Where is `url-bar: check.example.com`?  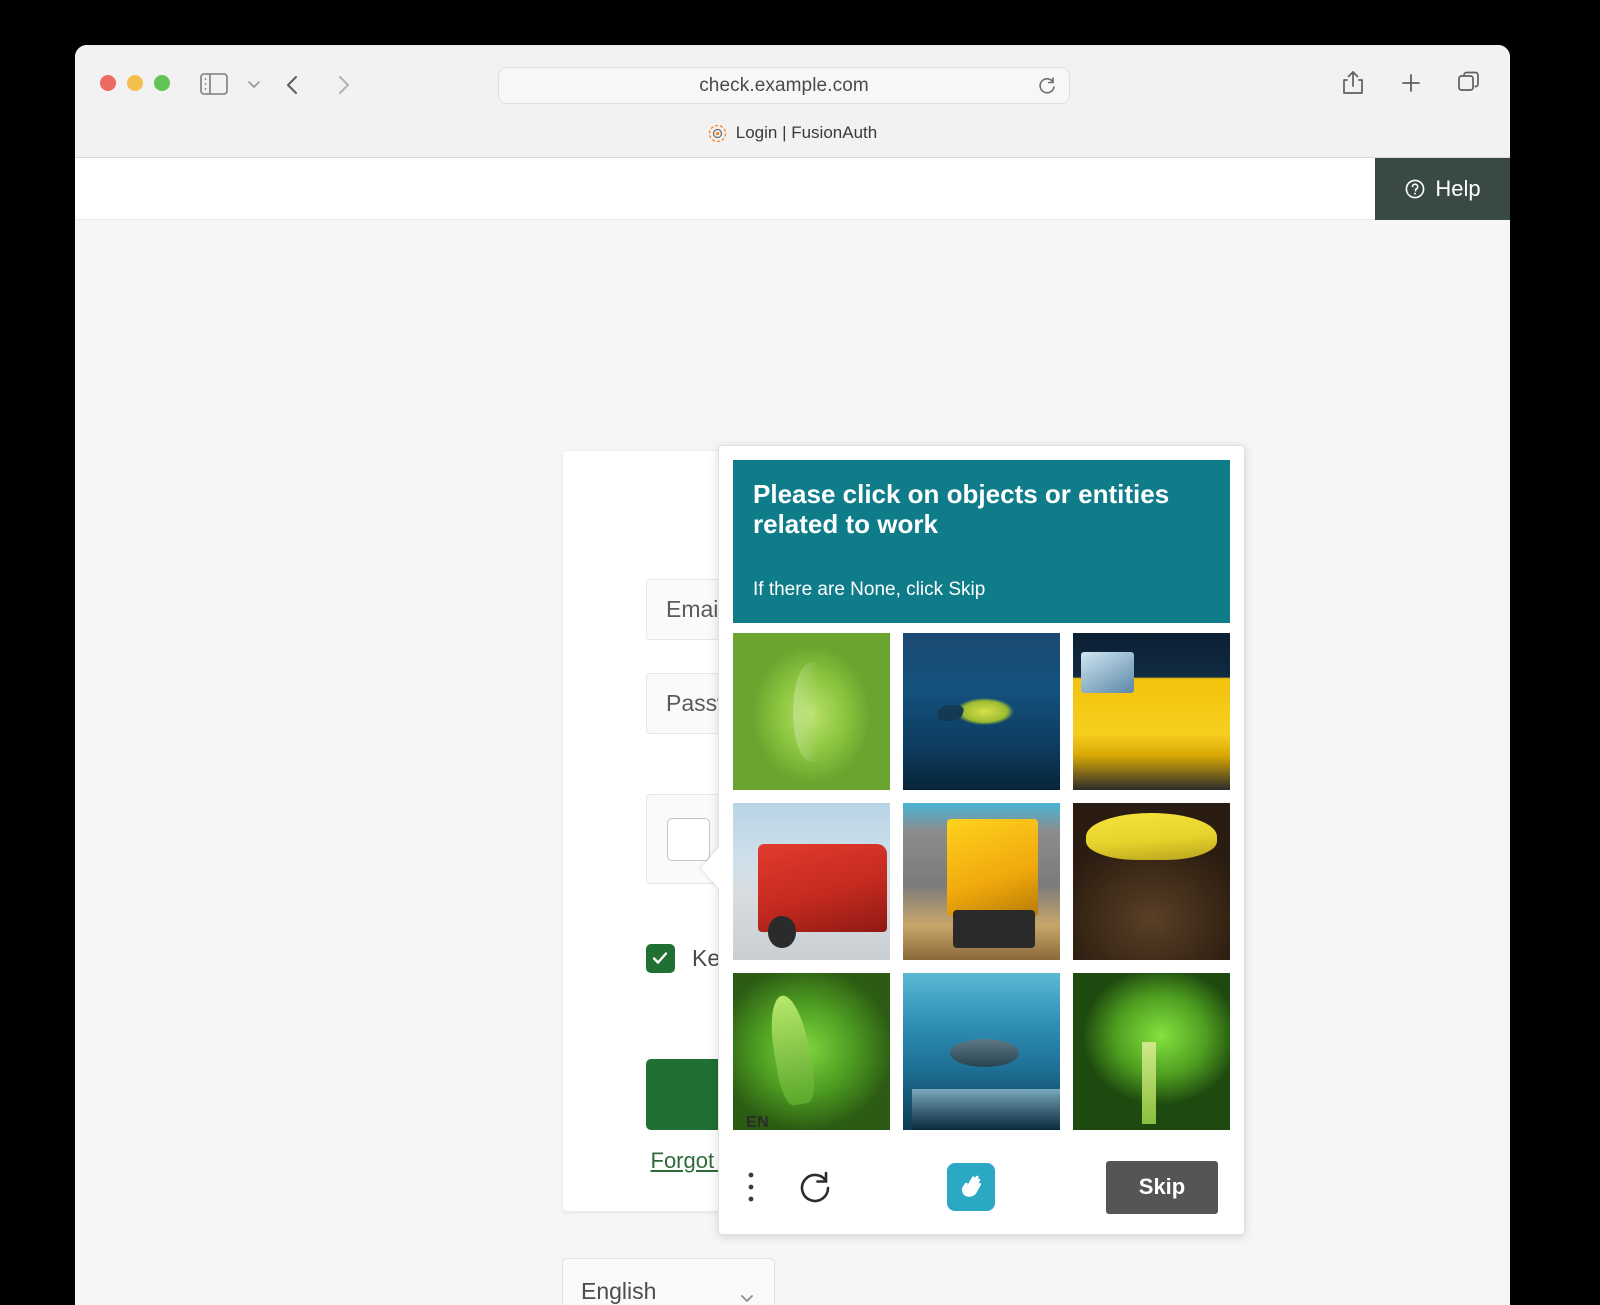
url-bar: check.example.com is located at coordinates (784, 85).